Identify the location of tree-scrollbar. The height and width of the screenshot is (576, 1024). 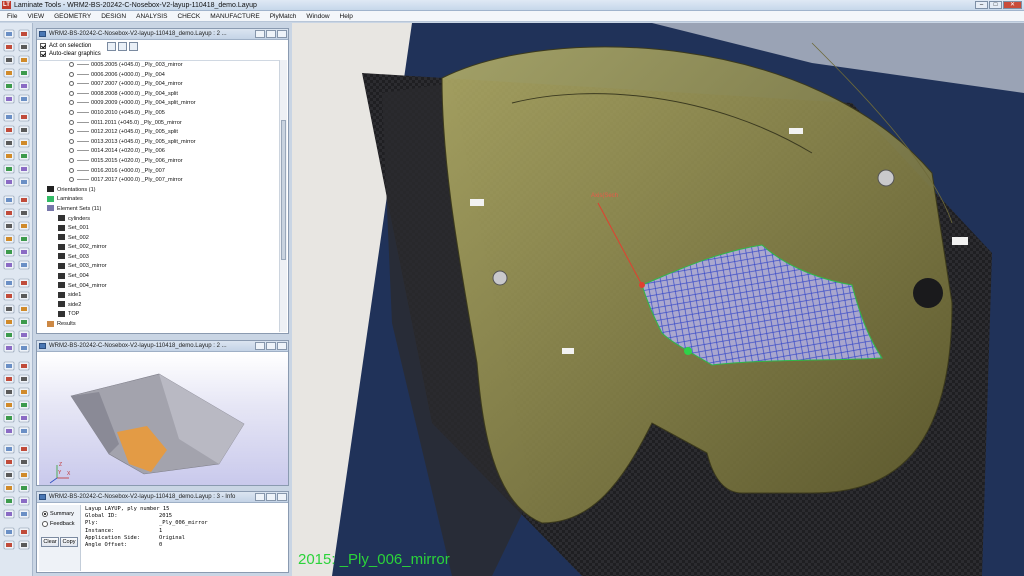
(283, 196).